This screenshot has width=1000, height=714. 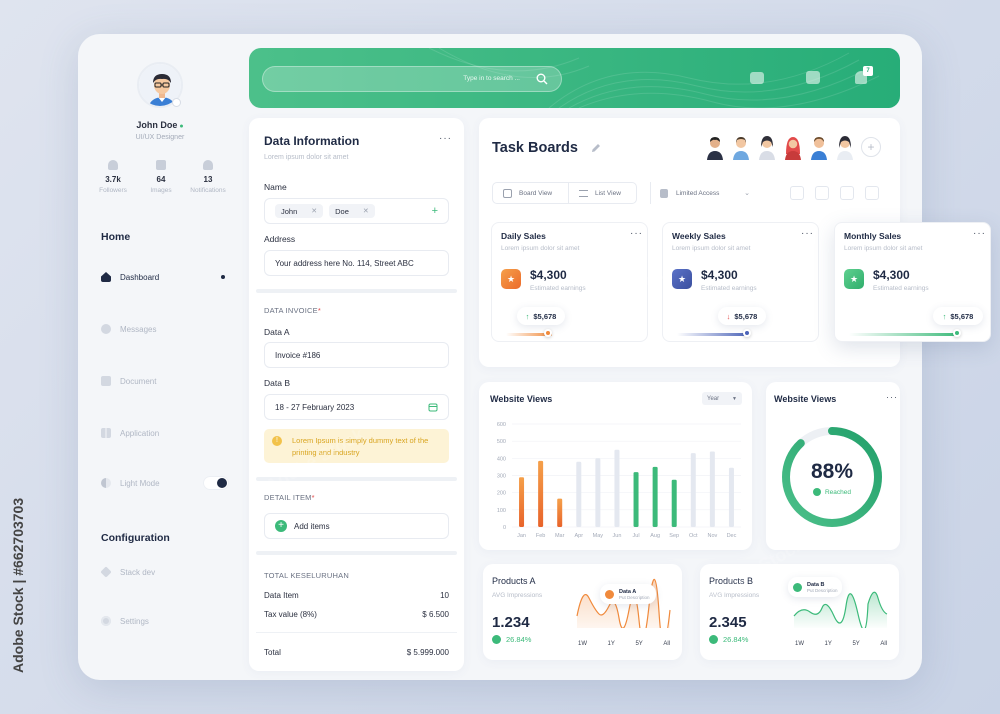 What do you see at coordinates (511, 622) in the screenshot?
I see `products-a-value: 1.234` at bounding box center [511, 622].